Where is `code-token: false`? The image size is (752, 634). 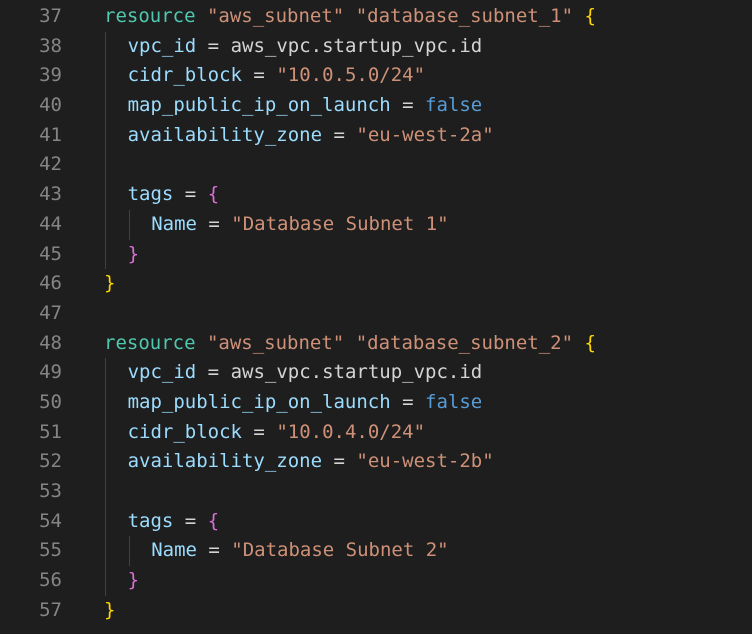 code-token: false is located at coordinates (454, 105).